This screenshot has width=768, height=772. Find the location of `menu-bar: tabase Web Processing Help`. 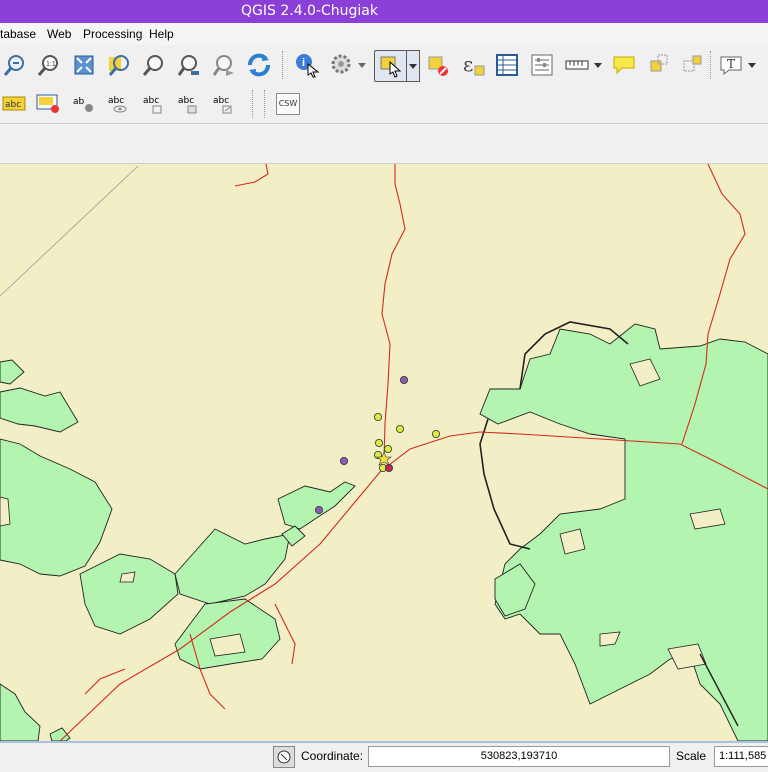

menu-bar: tabase Web Processing Help is located at coordinates (384, 34).